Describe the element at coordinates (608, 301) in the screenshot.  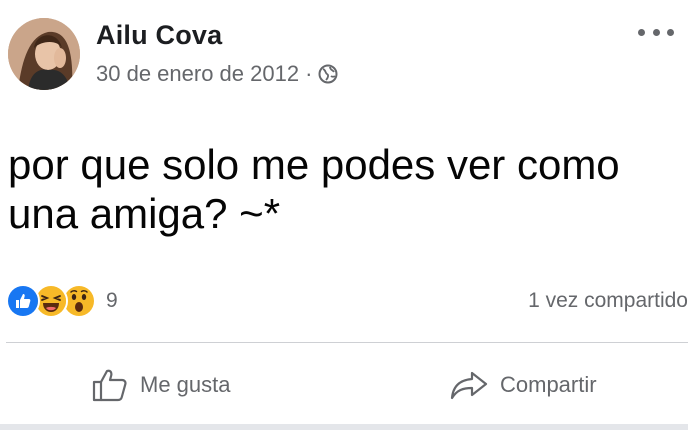
I see `share-count: 1 vez compartido` at that location.